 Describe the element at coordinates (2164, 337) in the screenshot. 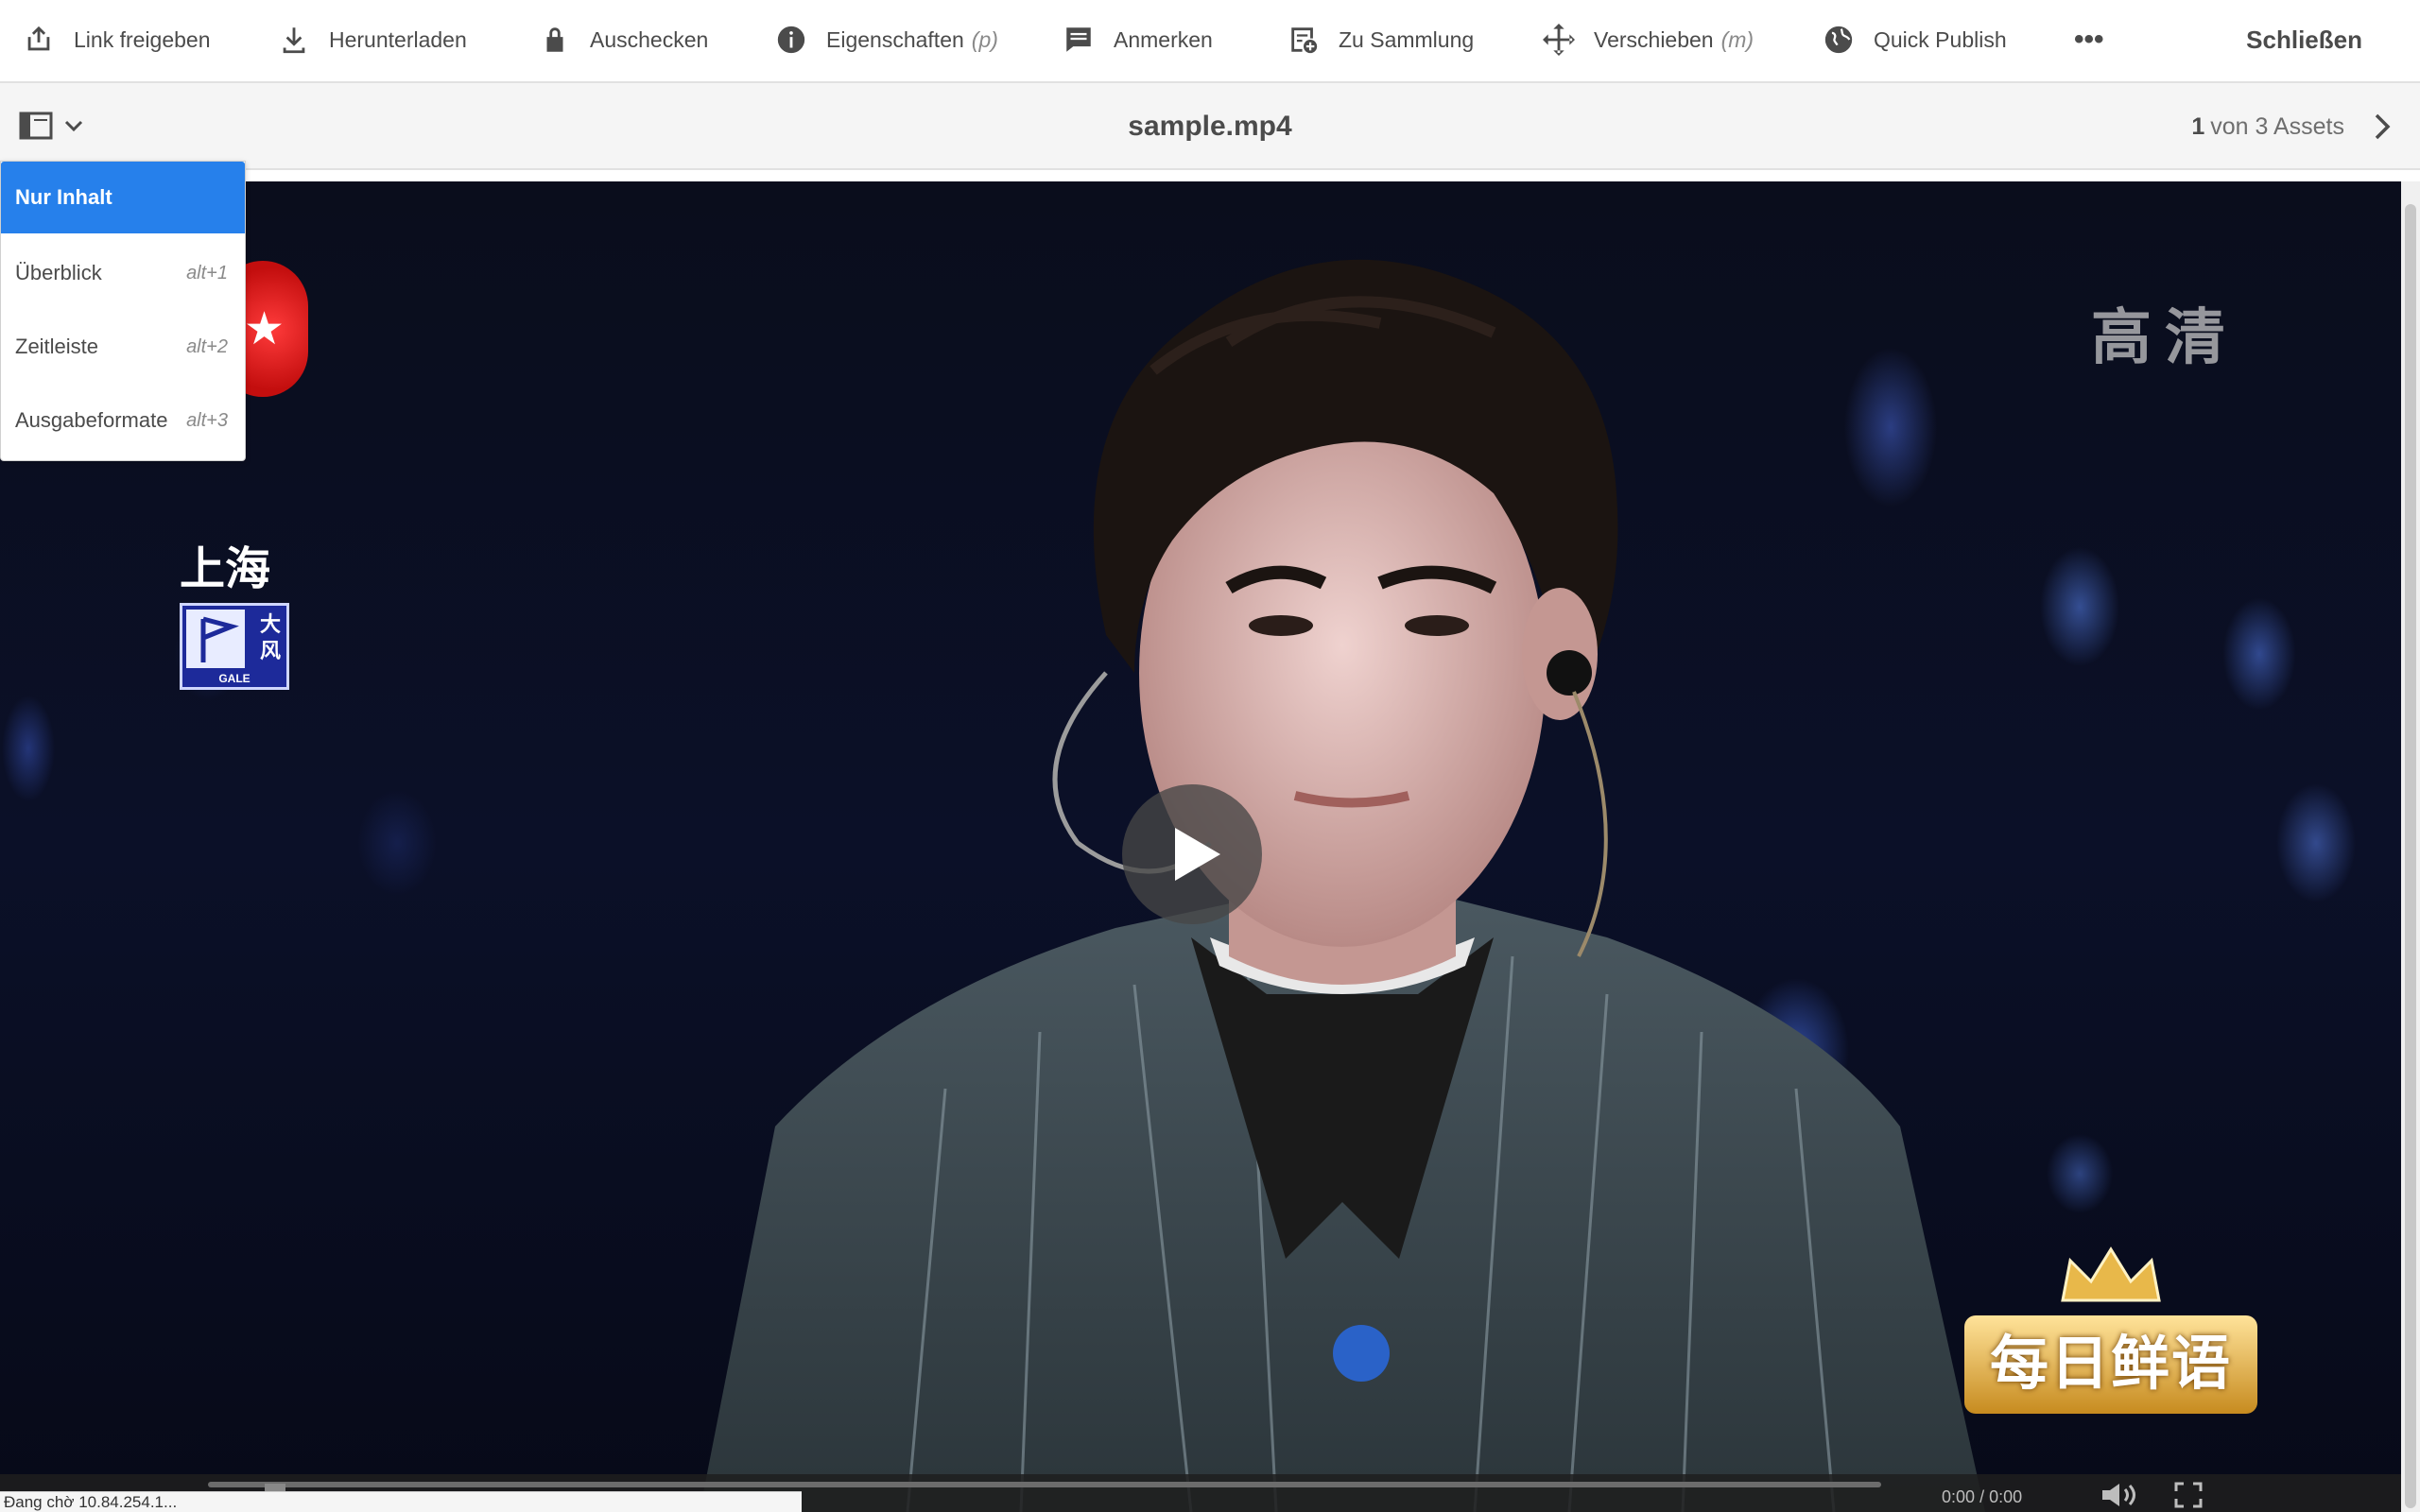

I see `hd-watermark: 高清` at that location.